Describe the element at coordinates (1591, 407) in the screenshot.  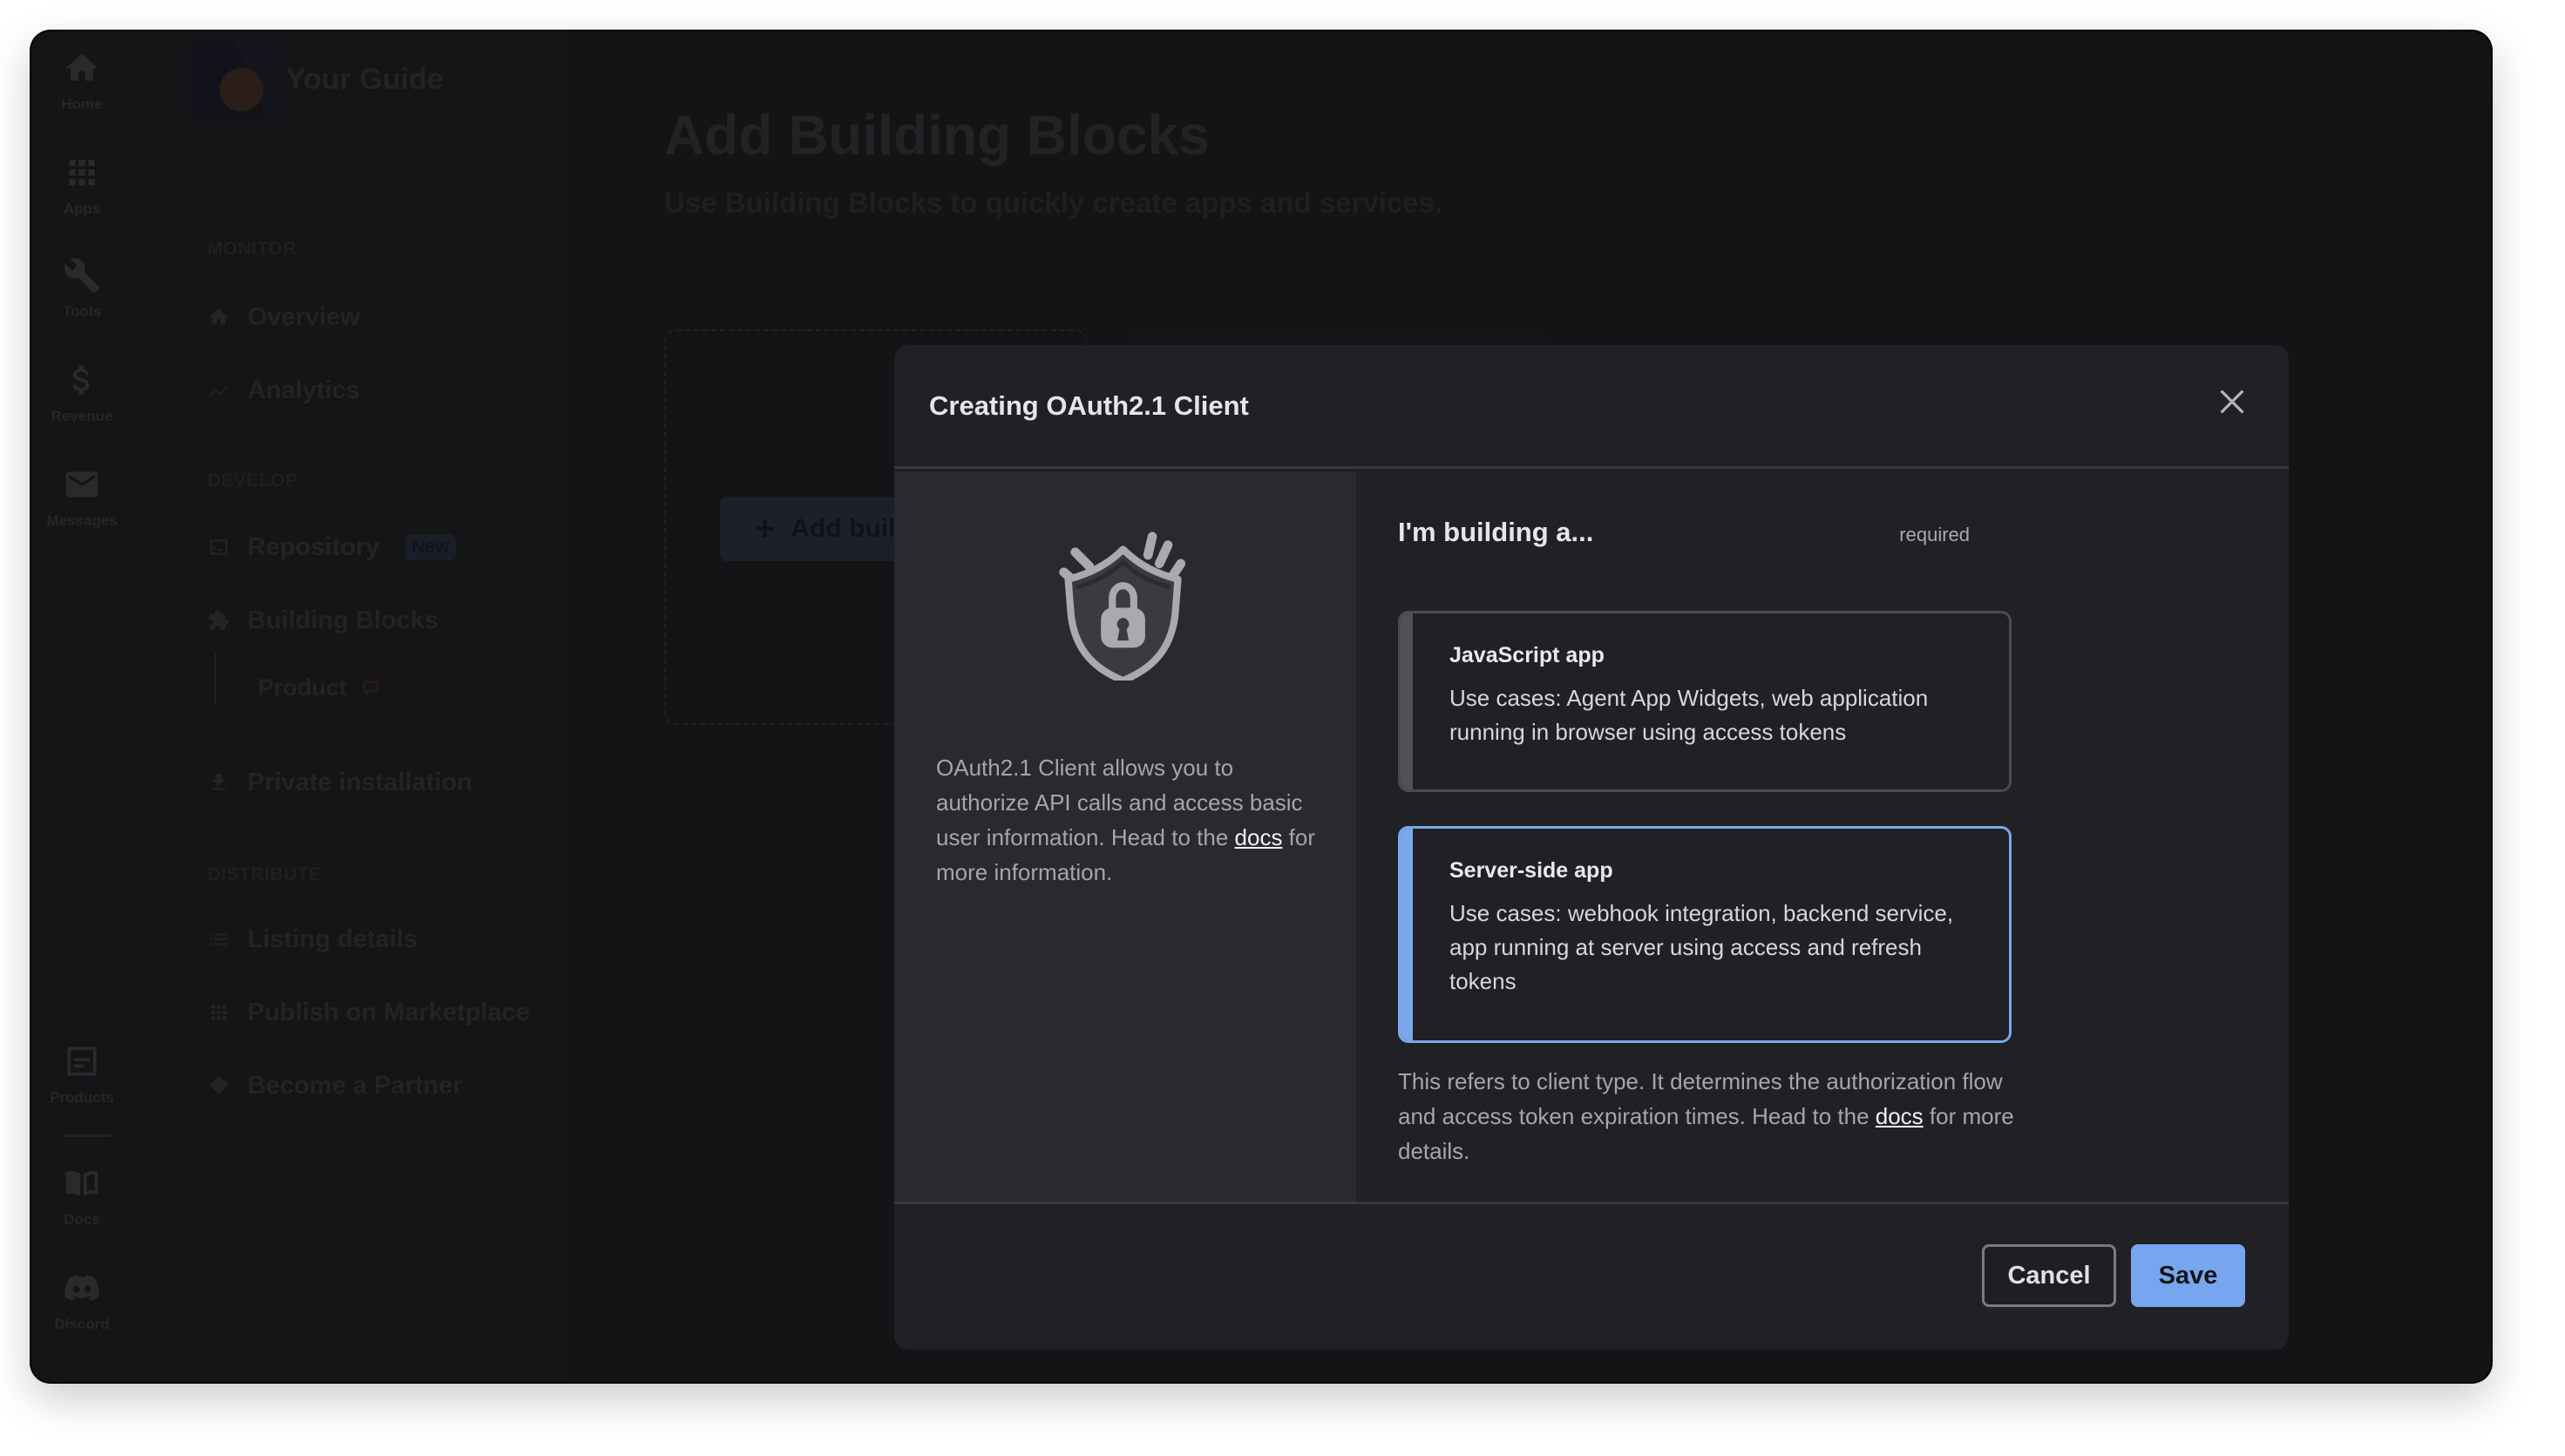
I see `dialog-header: Creating OAuth2.1 Client` at that location.